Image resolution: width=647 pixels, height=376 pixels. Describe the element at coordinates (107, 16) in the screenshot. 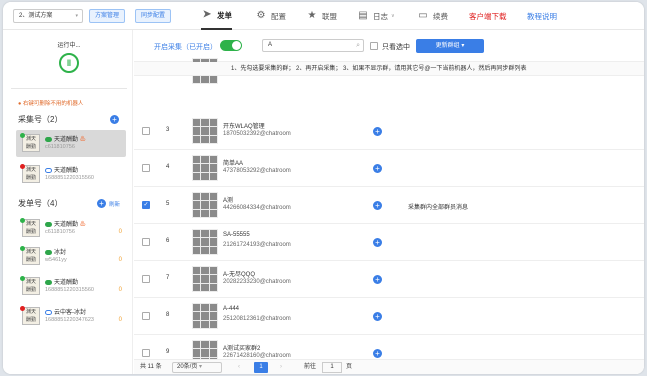

I see `plan-manage-button: 方案管理` at that location.